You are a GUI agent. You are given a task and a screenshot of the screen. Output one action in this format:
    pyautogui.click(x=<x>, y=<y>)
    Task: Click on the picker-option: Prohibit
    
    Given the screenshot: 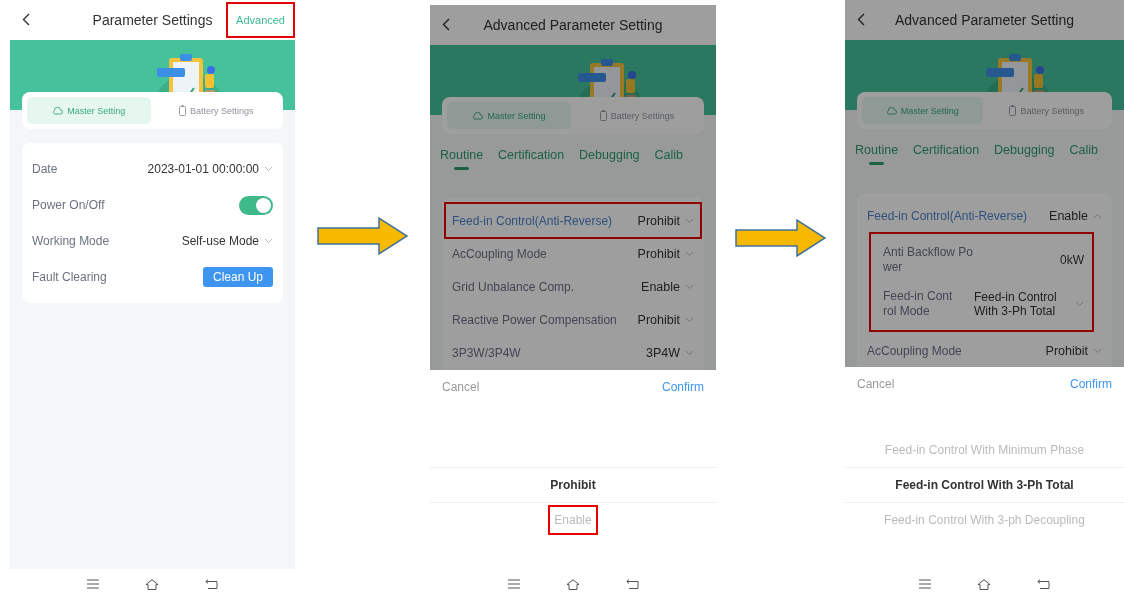 What is the action you would take?
    pyautogui.click(x=573, y=485)
    